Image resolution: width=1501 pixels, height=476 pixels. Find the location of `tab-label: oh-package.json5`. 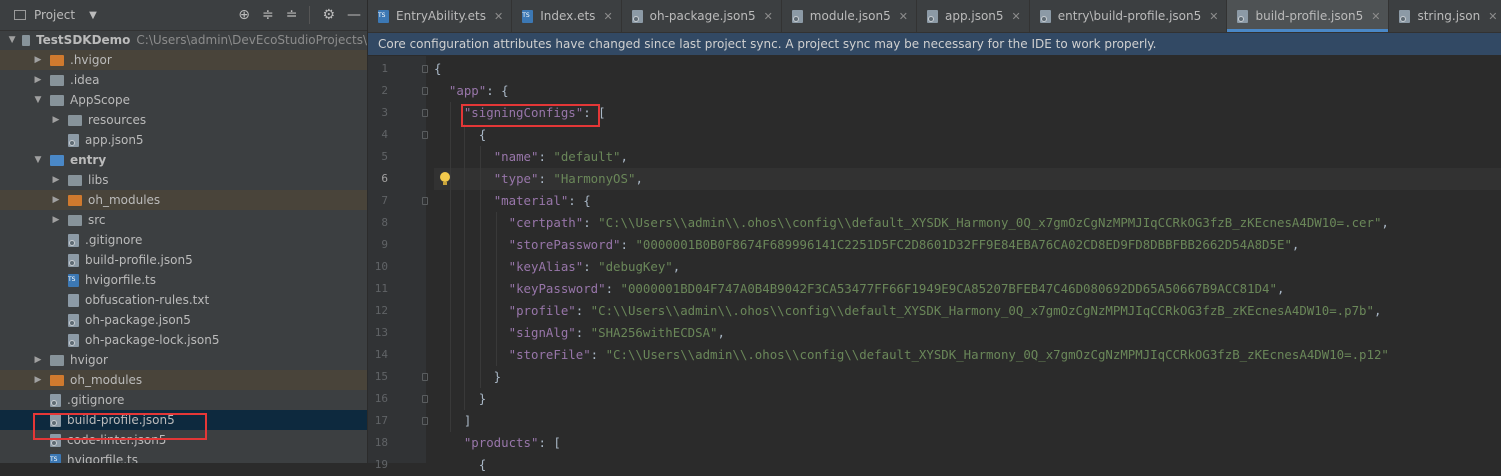

tab-label: oh-package.json5 is located at coordinates (702, 16).